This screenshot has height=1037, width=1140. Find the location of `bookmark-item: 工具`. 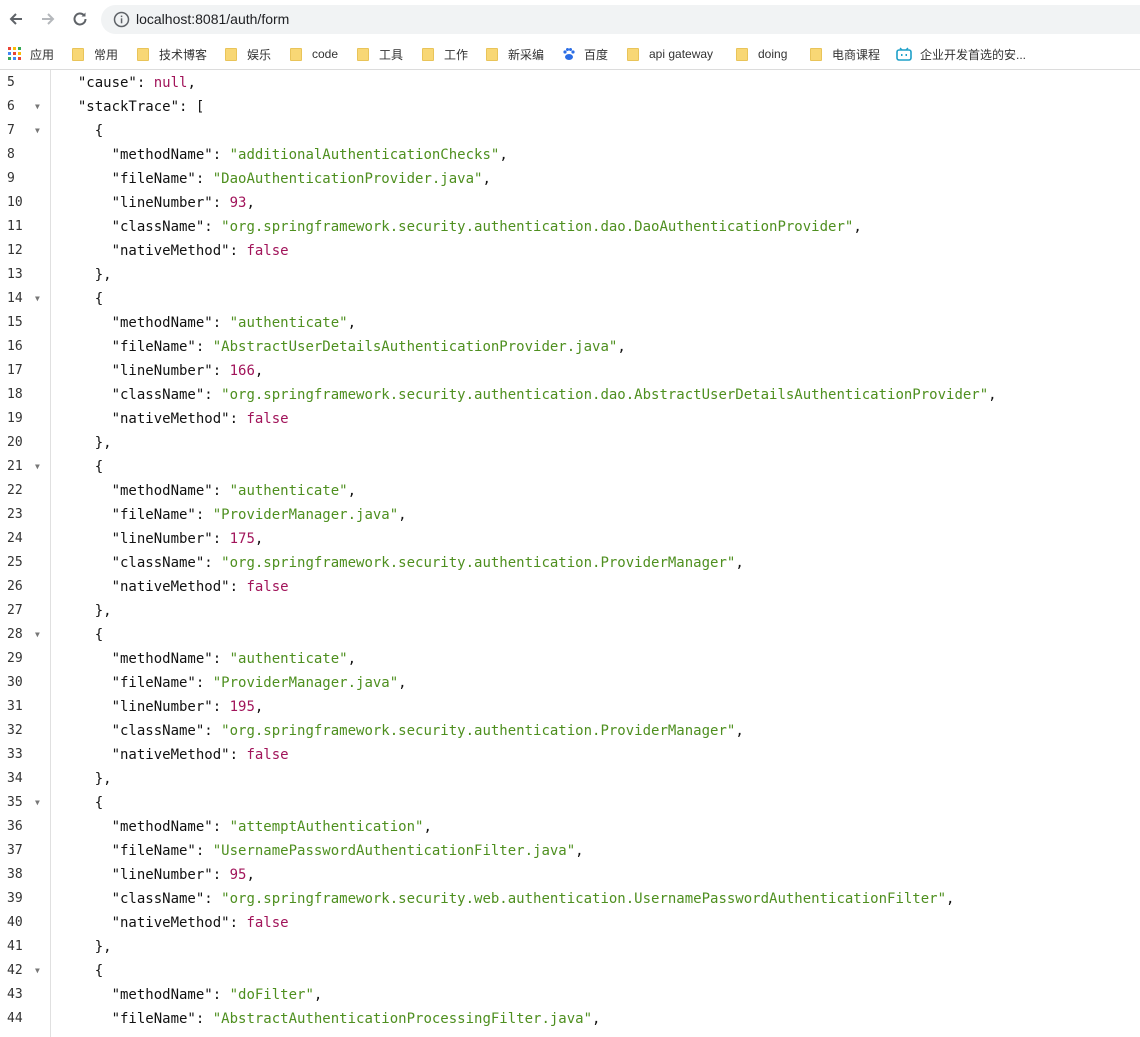

bookmark-item: 工具 is located at coordinates (380, 54).